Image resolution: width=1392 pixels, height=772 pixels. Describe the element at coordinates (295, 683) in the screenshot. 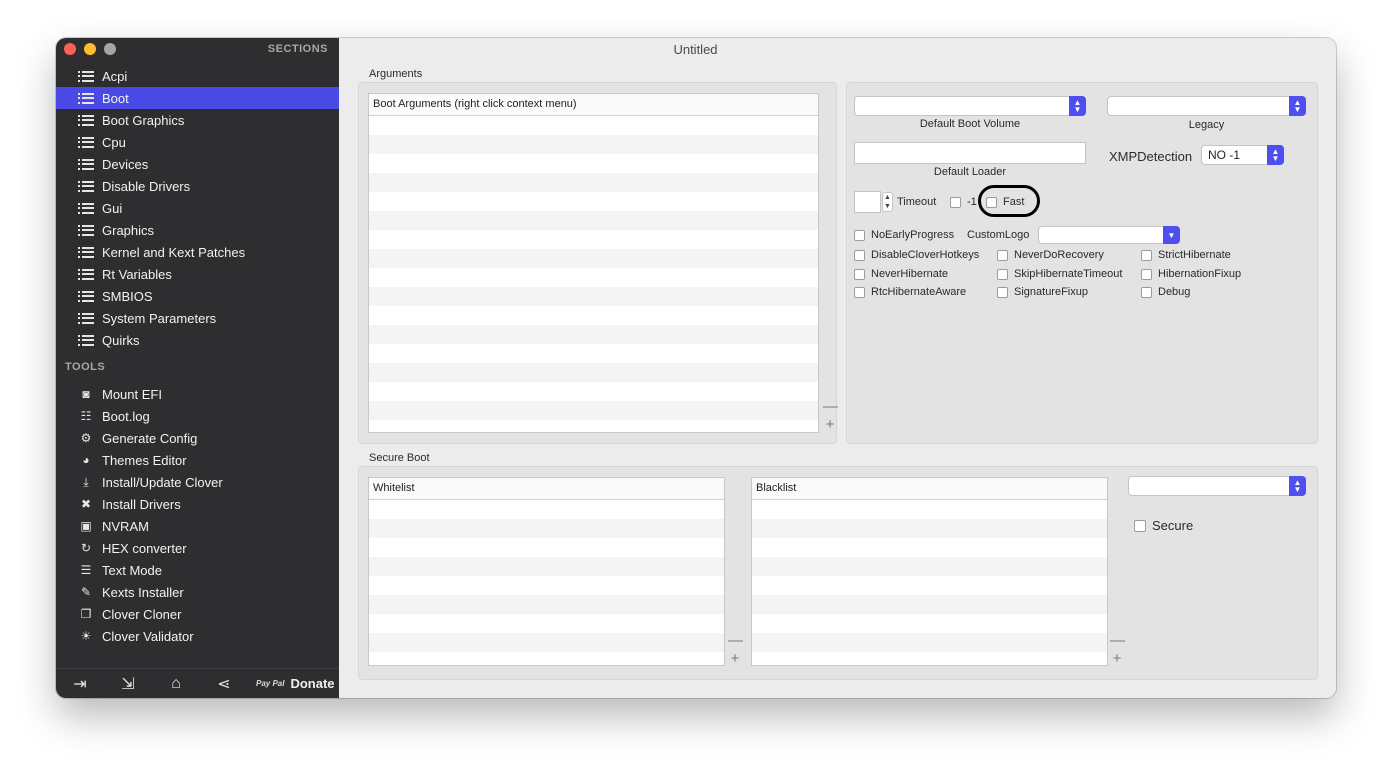

I see `donate-button: Pay Pal Donate` at that location.